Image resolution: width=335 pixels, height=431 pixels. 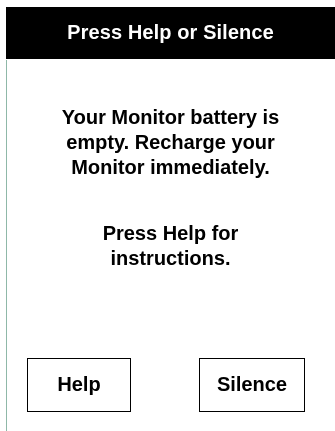 I want to click on title-text: Press Help or Silence, so click(x=170, y=32).